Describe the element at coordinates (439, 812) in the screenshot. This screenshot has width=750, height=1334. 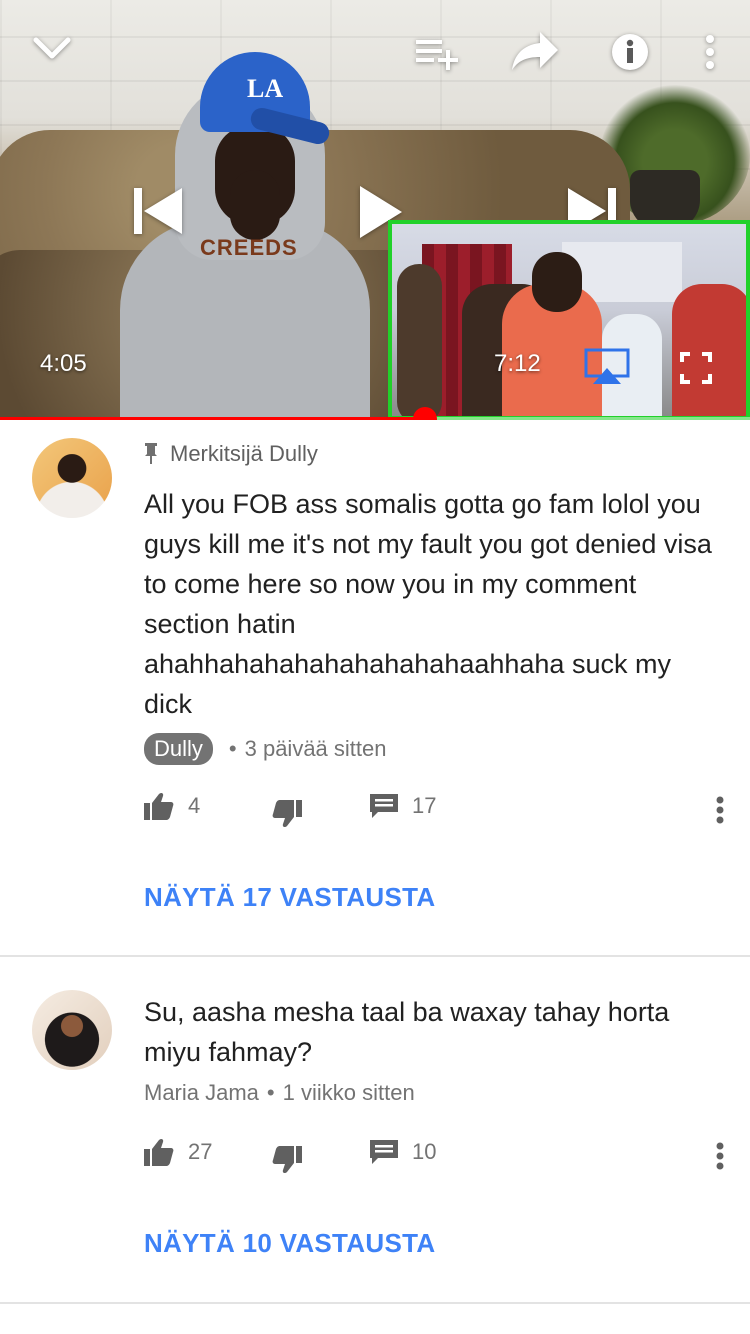
I see `comment-actions: 4 17` at that location.